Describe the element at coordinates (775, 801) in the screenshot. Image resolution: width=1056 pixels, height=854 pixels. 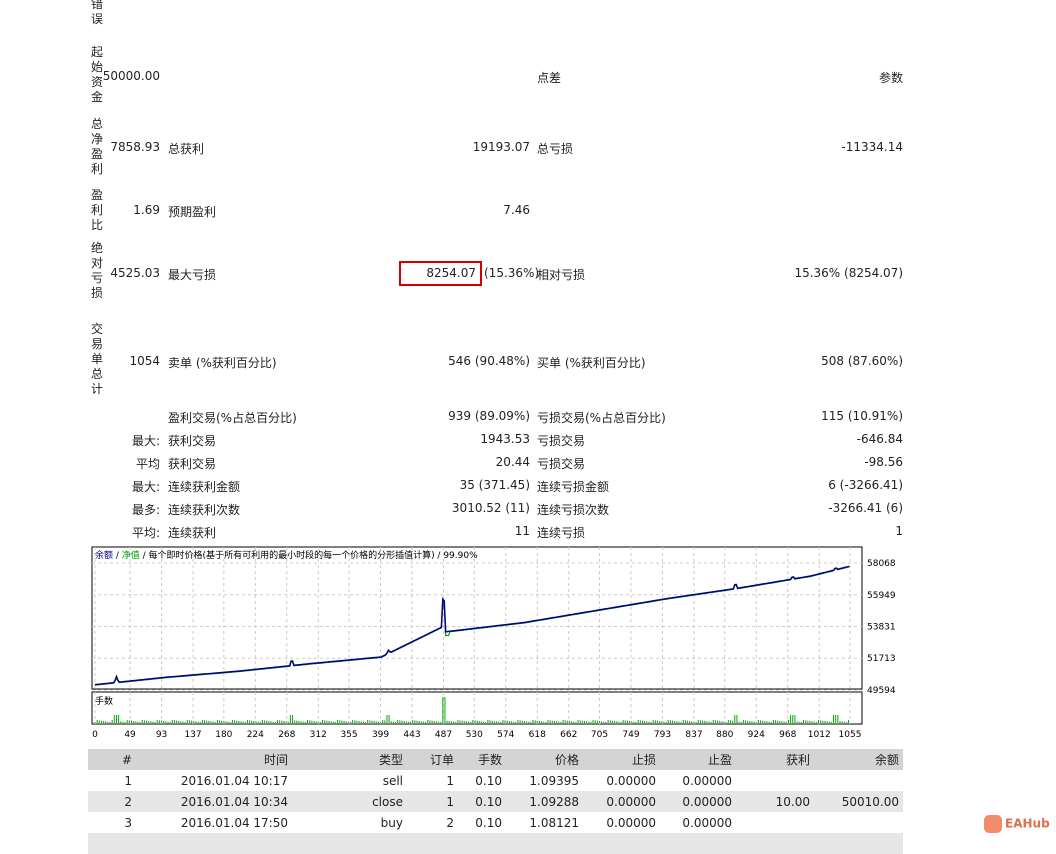
I see `table-cell: 10.00` at that location.